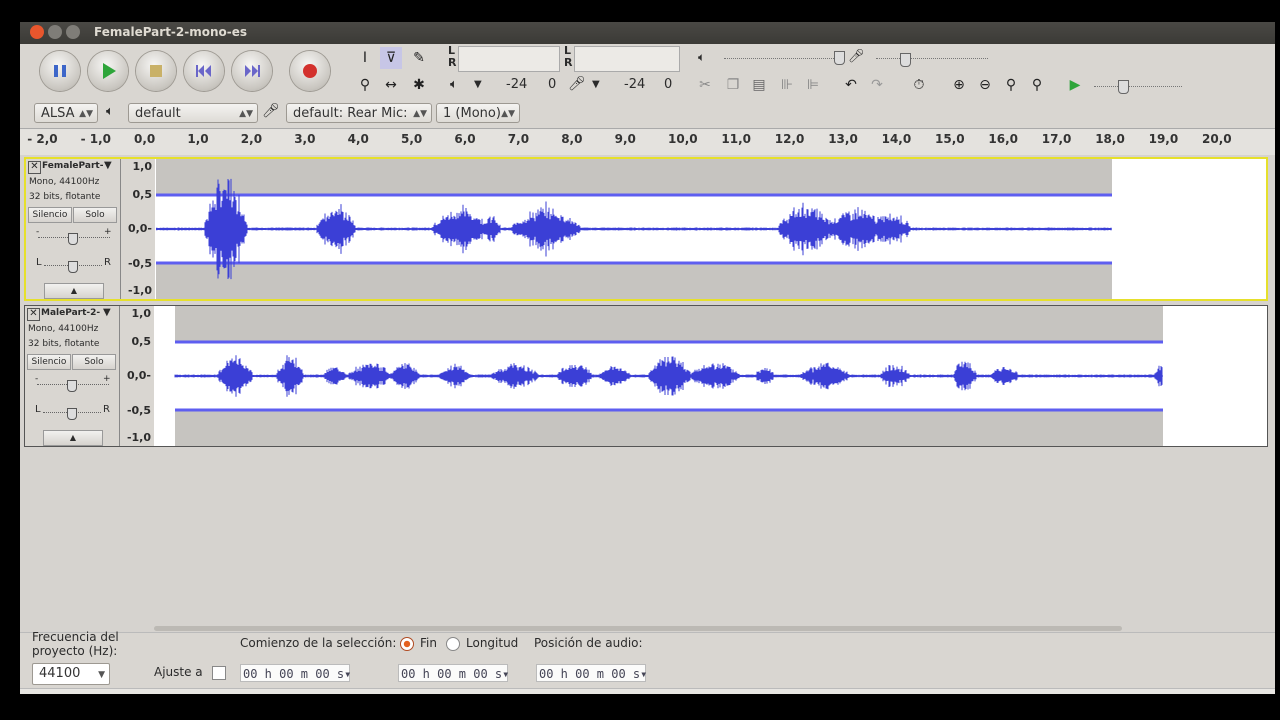 This screenshot has height=720, width=1280. I want to click on title-bar: FemalePart-2-mono-es, so click(647, 33).